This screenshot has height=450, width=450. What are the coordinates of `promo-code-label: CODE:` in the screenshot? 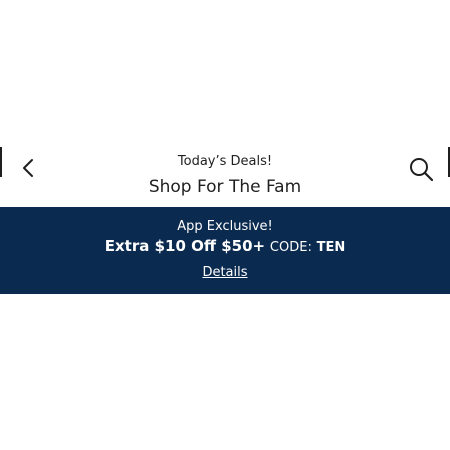 It's located at (290, 247).